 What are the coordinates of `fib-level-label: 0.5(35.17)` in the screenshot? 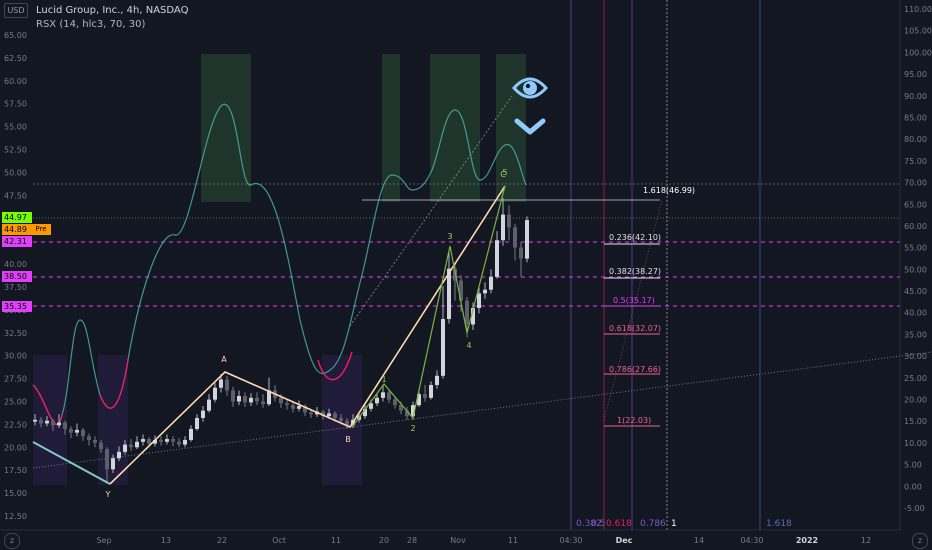 It's located at (634, 300).